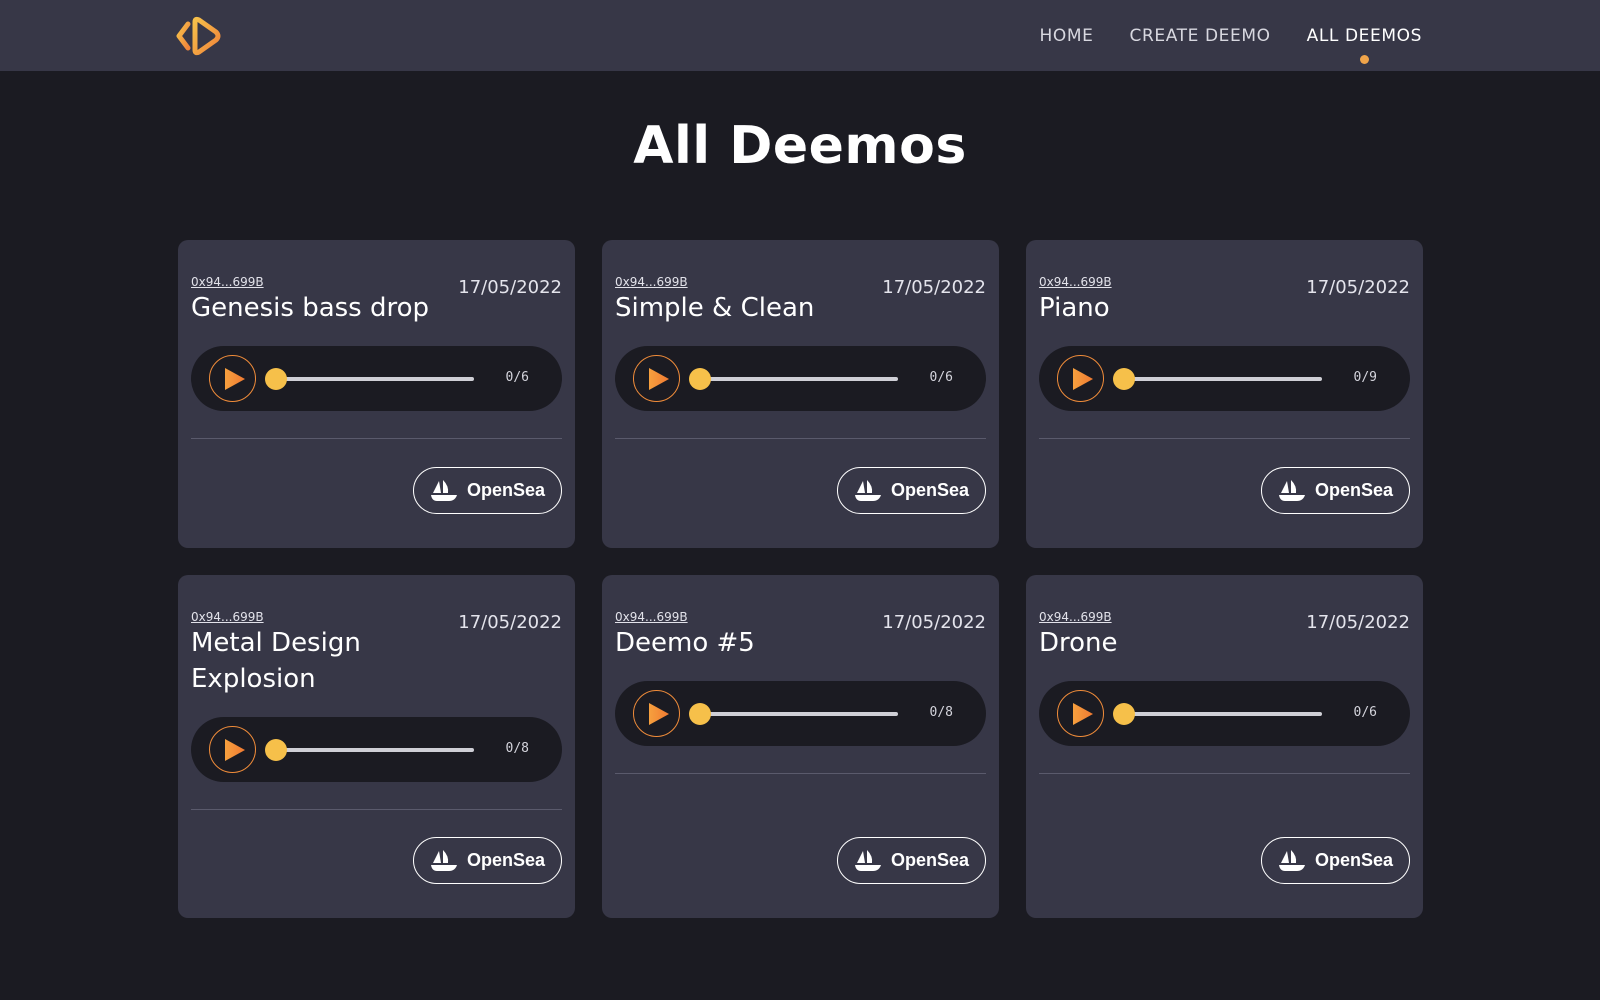 The height and width of the screenshot is (1000, 1600). I want to click on nav-all-deemos-link: ALL DEEMOS, so click(1364, 44).